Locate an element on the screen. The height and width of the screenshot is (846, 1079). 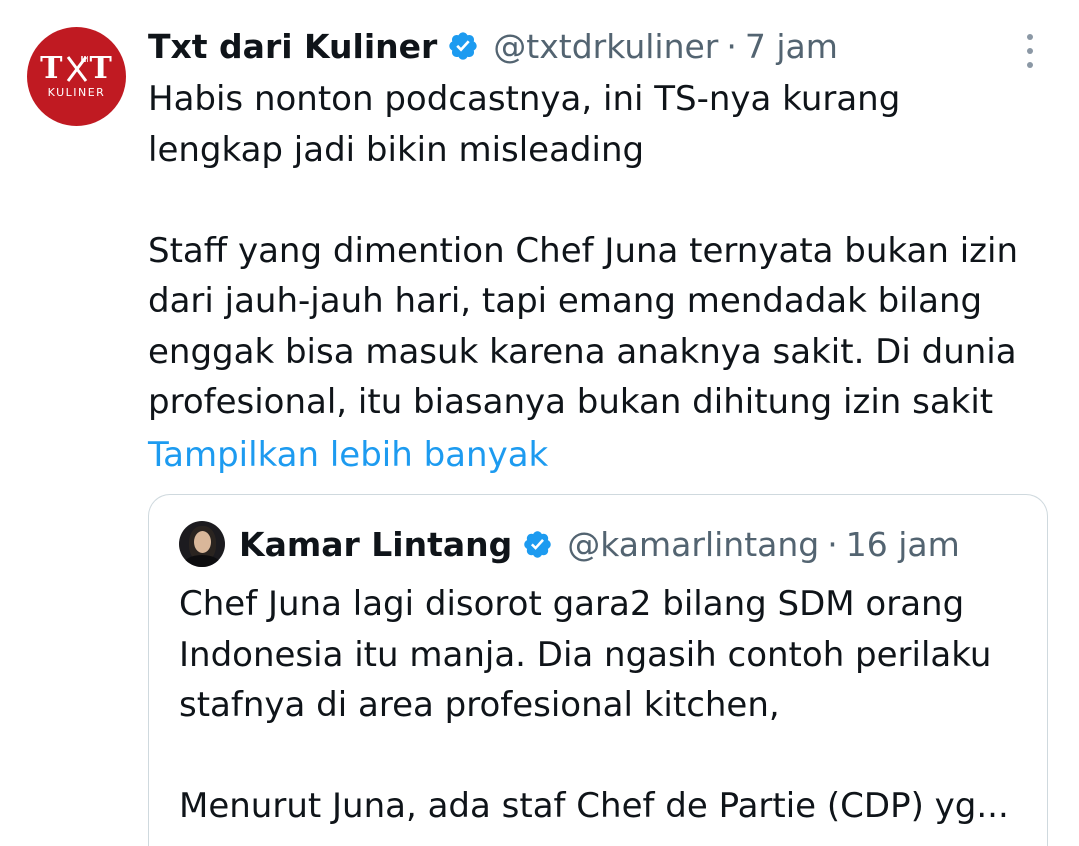
quoted-tweet-header: Kamar Lintang @kamarlintang · 16 jam is located at coordinates (599, 544).